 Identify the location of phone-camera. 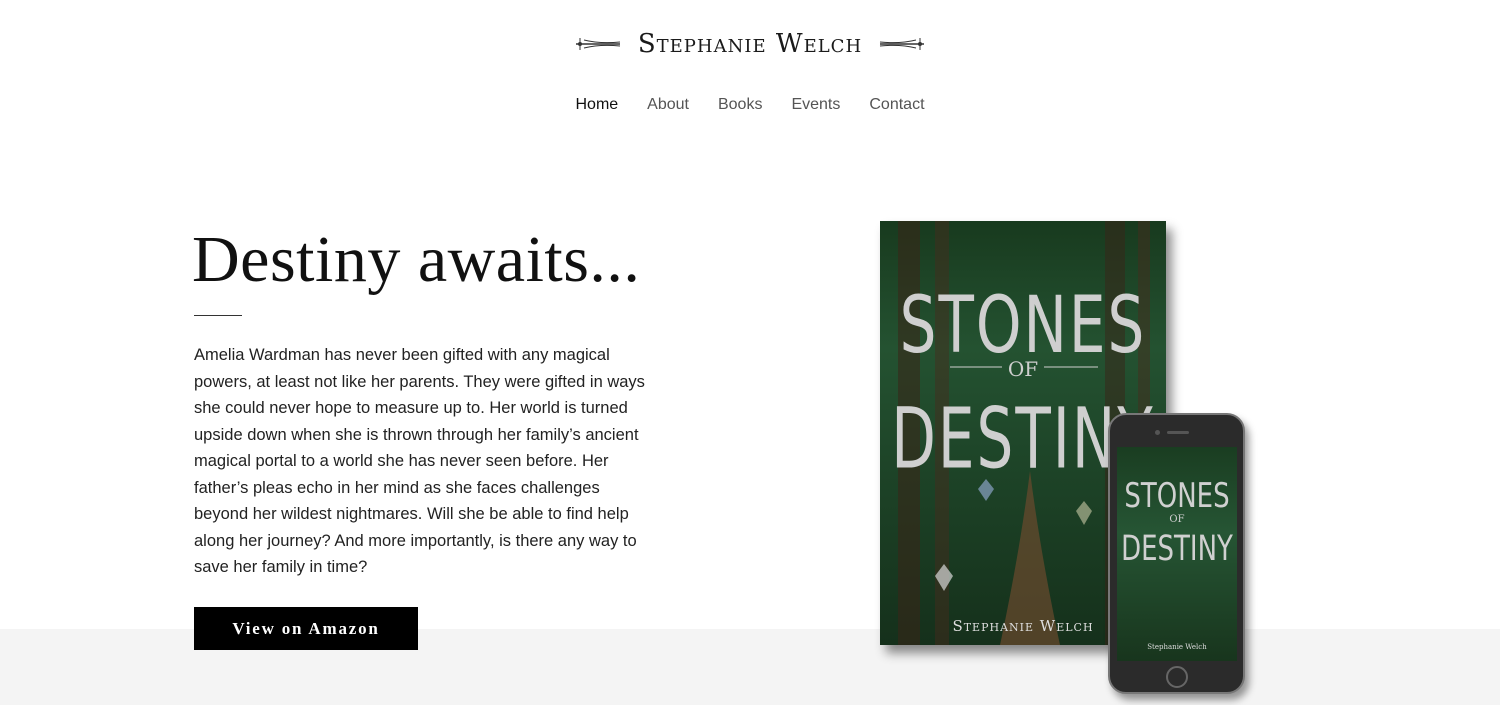
(1157, 432).